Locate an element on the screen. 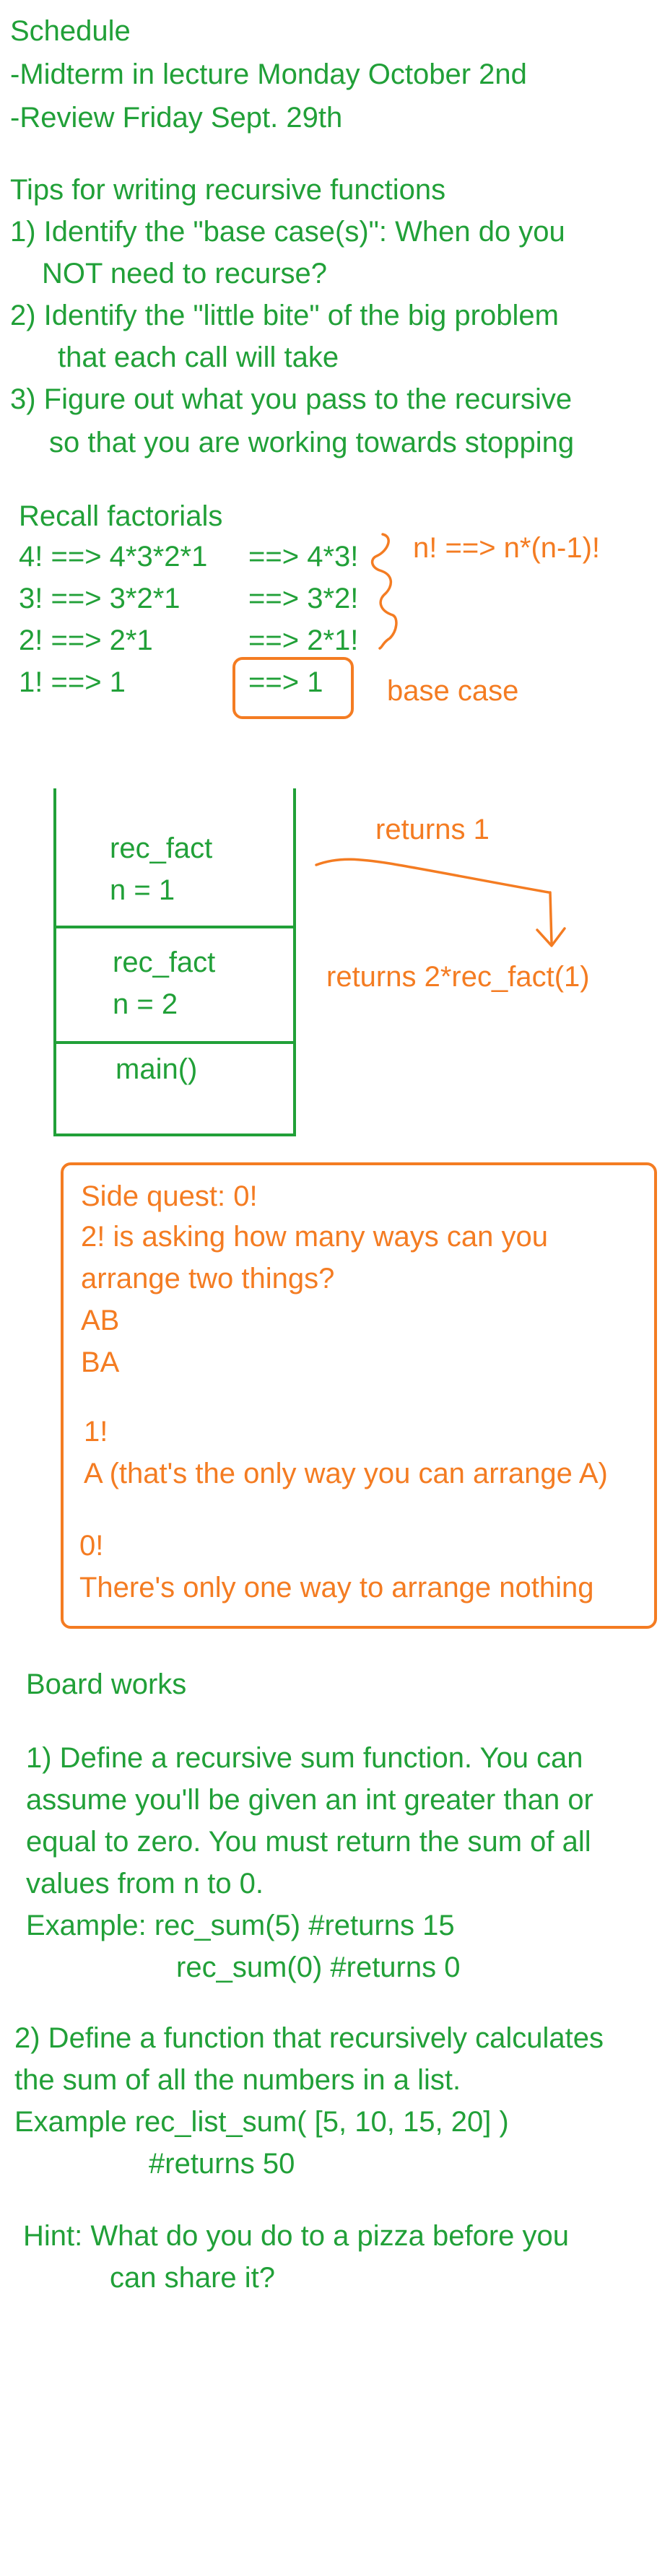 The width and height of the screenshot is (670, 2576). curly-brace is located at coordinates (384, 591).